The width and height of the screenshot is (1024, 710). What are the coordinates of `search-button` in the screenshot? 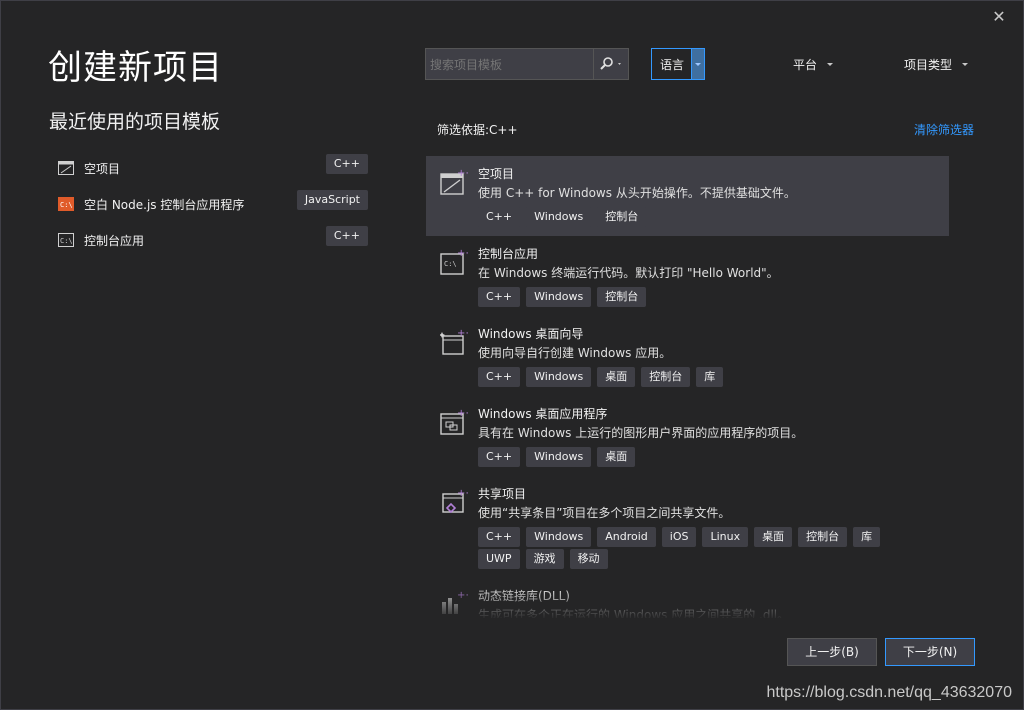 It's located at (610, 64).